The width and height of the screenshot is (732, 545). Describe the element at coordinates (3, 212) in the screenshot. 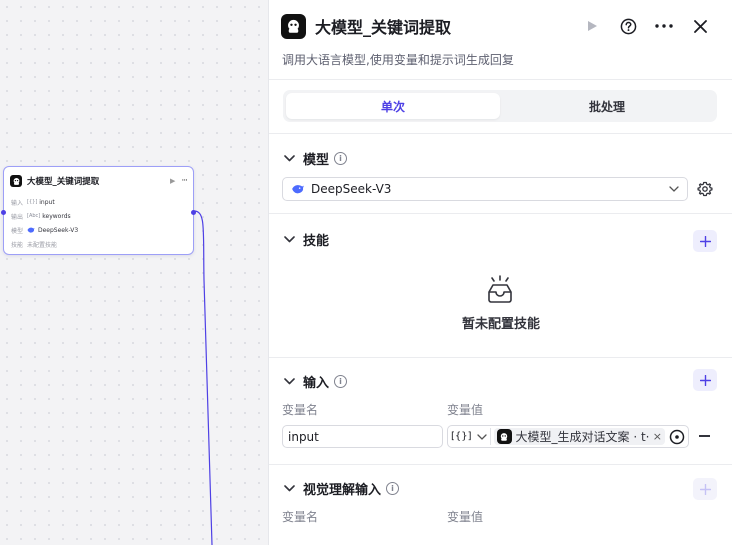

I see `node-input-port` at that location.